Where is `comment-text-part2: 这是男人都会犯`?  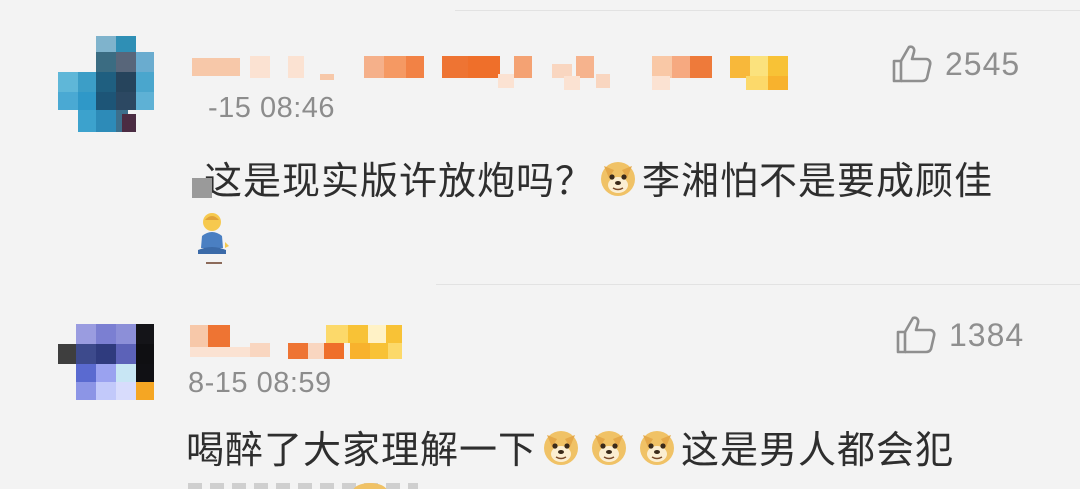
comment-text-part2: 这是男人都会犯 is located at coordinates (818, 451).